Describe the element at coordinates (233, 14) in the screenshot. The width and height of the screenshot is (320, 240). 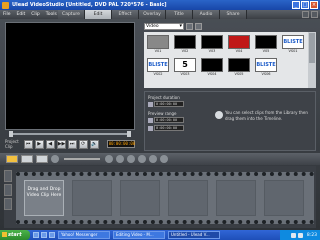
I see `tab-share: Share` at that location.